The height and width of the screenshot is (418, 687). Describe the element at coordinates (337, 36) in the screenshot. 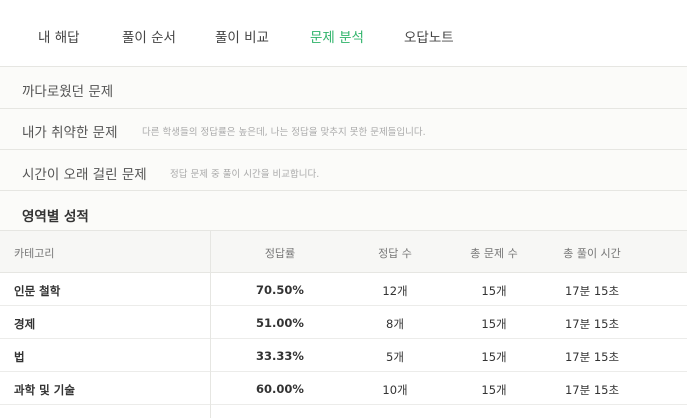

I see `tab-problem-analysis: 문제 분석` at that location.